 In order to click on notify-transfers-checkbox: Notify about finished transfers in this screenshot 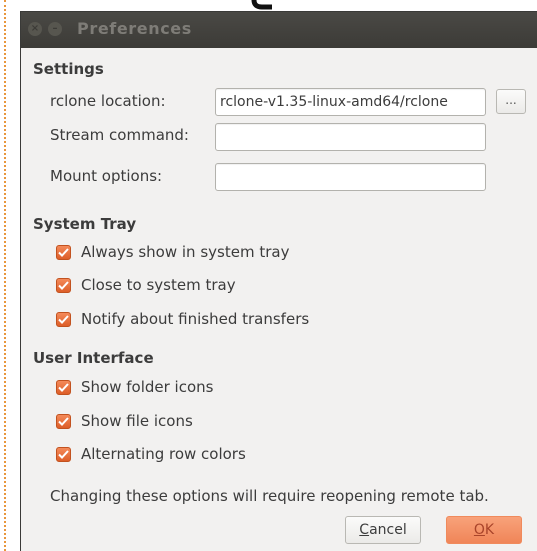, I will do `click(182, 319)`.